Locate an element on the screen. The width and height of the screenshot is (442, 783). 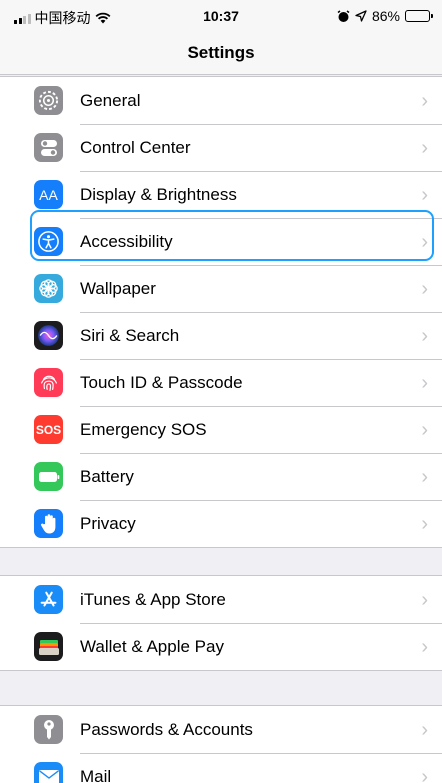
navigation-bar: Settings is located at coordinates (221, 52).